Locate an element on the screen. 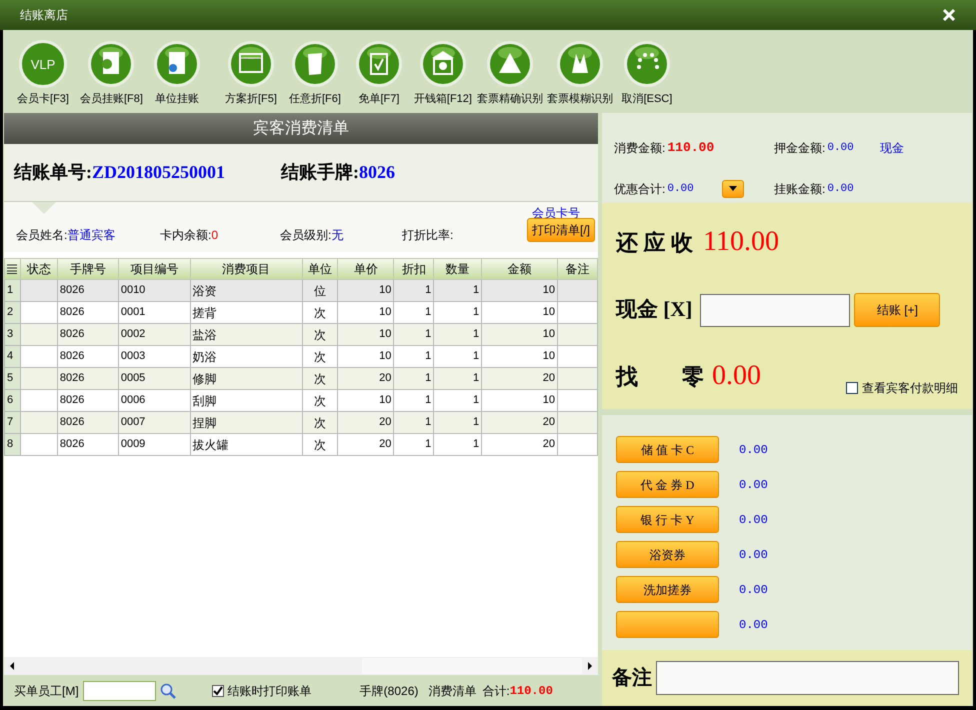  order-number-label: 结账单号: is located at coordinates (53, 172).